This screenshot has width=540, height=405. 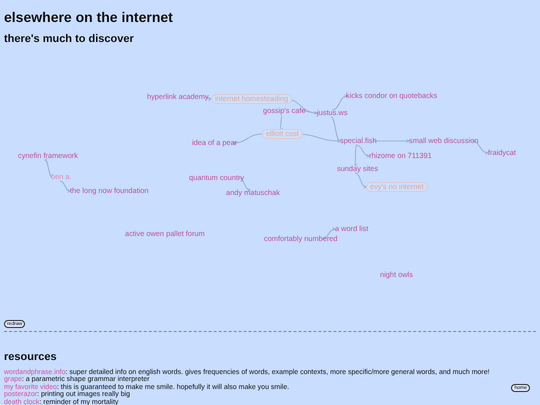 What do you see at coordinates (31, 357) in the screenshot?
I see `section-heading: resources` at bounding box center [31, 357].